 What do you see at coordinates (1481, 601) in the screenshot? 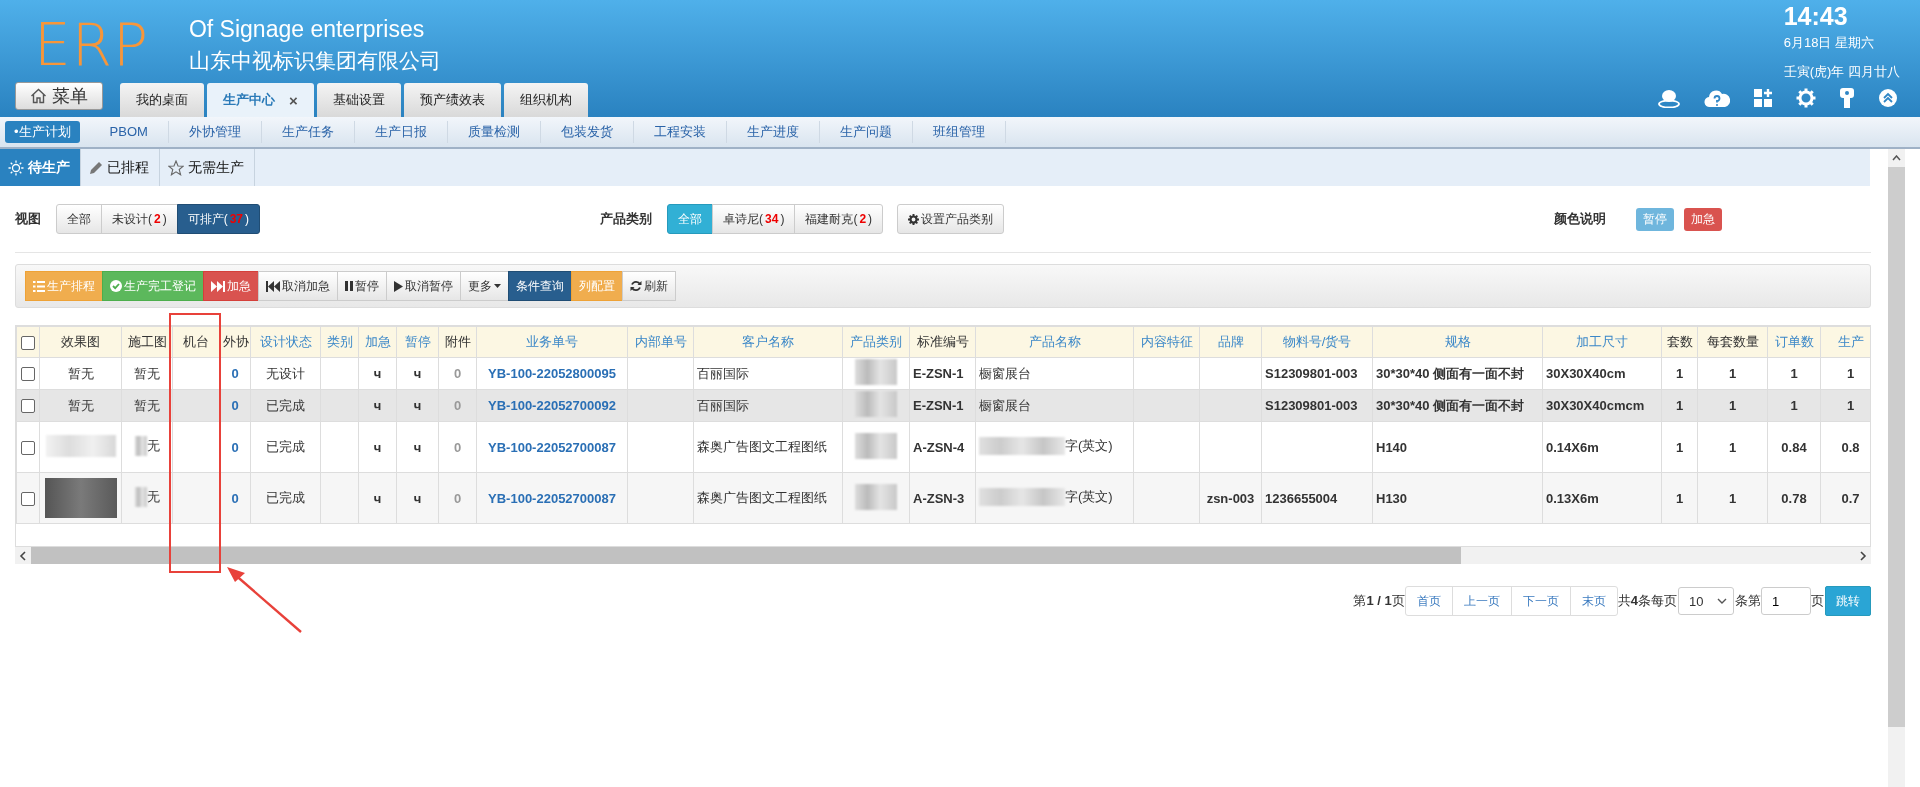
I see `page-button: 上一页` at bounding box center [1481, 601].